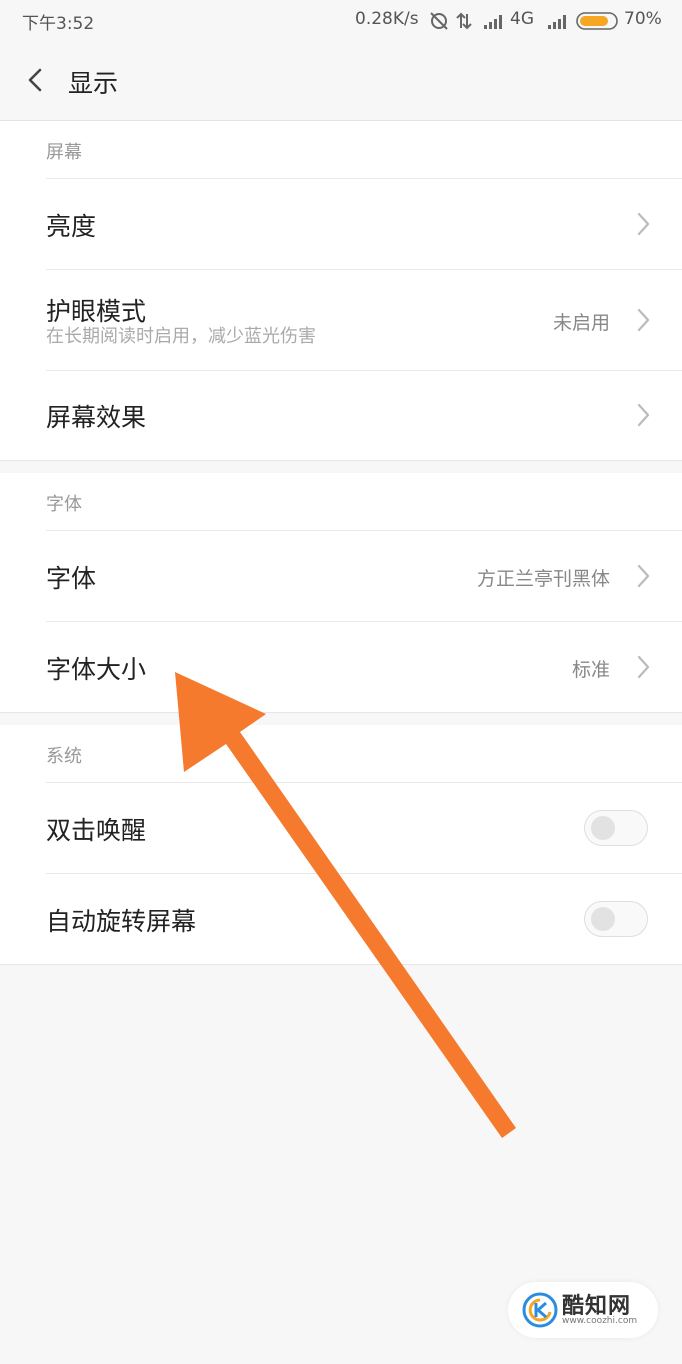 The height and width of the screenshot is (1364, 682). Describe the element at coordinates (543, 579) in the screenshot. I see `row-value: 方正兰亭刊黑体` at that location.